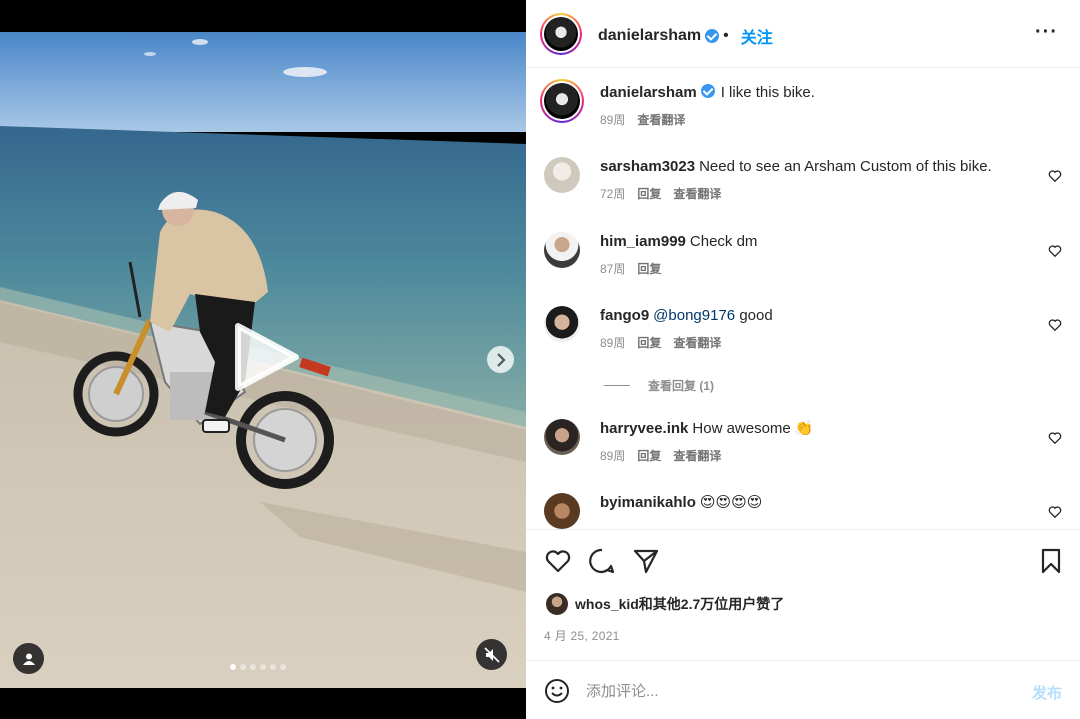  What do you see at coordinates (648, 502) in the screenshot?
I see `comment-username: byimanikahlo` at bounding box center [648, 502].